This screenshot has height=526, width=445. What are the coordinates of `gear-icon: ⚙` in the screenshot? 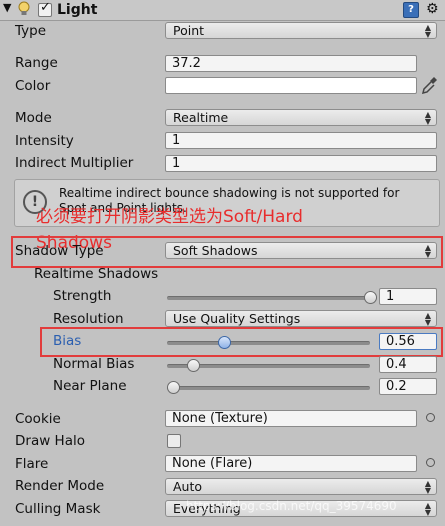 It's located at (432, 9).